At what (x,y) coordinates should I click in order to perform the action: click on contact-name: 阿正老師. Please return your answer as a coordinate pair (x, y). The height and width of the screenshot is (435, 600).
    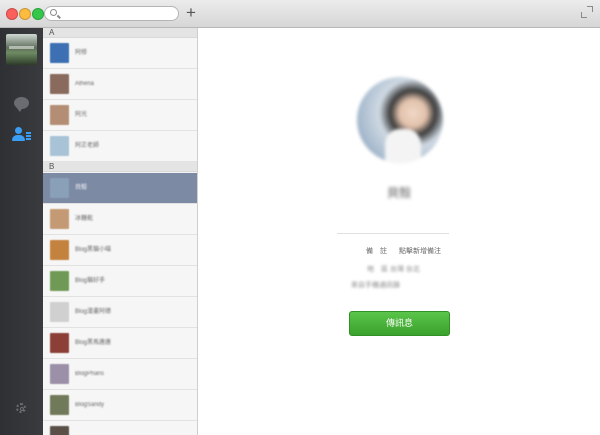
    Looking at the image, I should click on (87, 146).